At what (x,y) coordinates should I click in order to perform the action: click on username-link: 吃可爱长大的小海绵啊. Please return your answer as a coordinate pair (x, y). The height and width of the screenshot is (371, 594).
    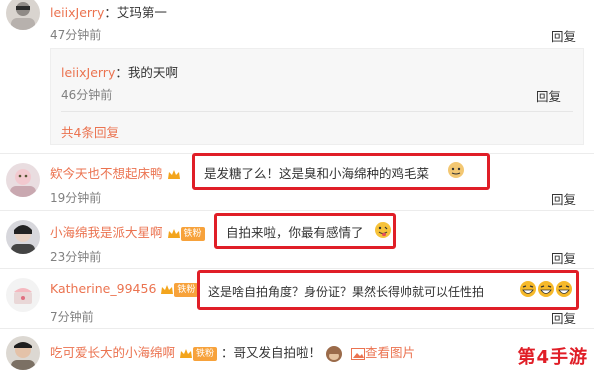
    Looking at the image, I should click on (112, 352).